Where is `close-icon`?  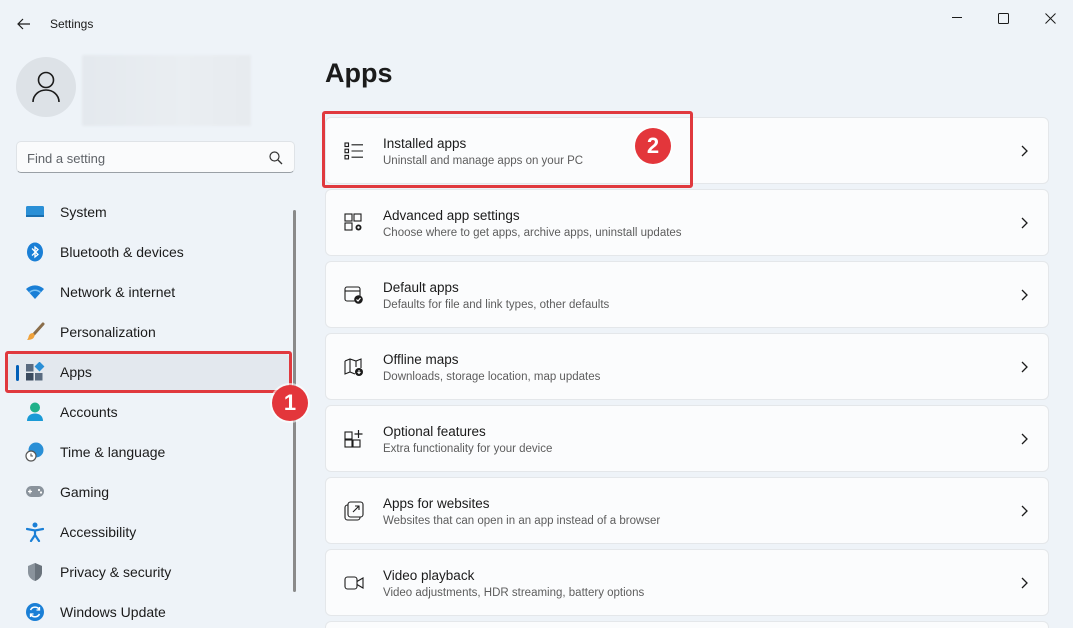 close-icon is located at coordinates (1050, 18).